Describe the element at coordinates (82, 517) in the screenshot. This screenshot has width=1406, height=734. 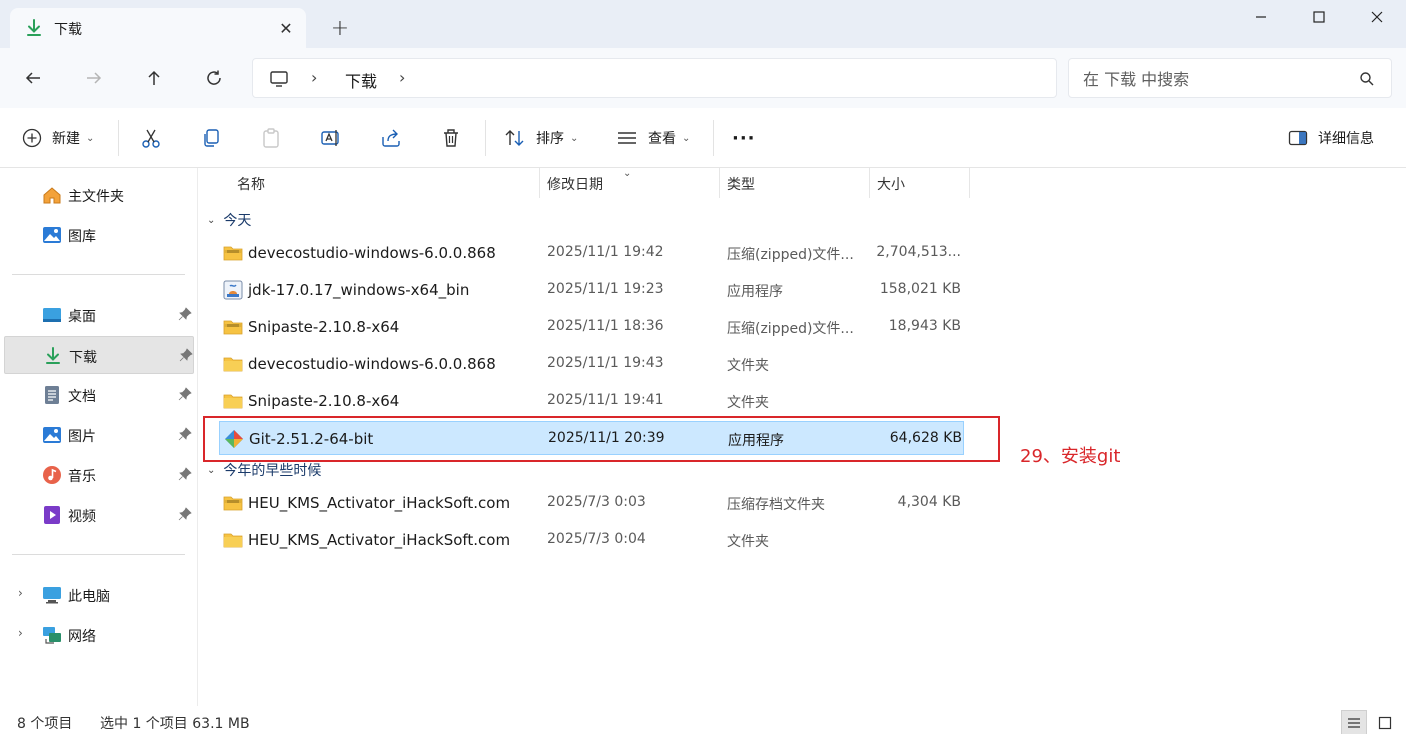
I see `sidebar-item-label: 视频` at that location.